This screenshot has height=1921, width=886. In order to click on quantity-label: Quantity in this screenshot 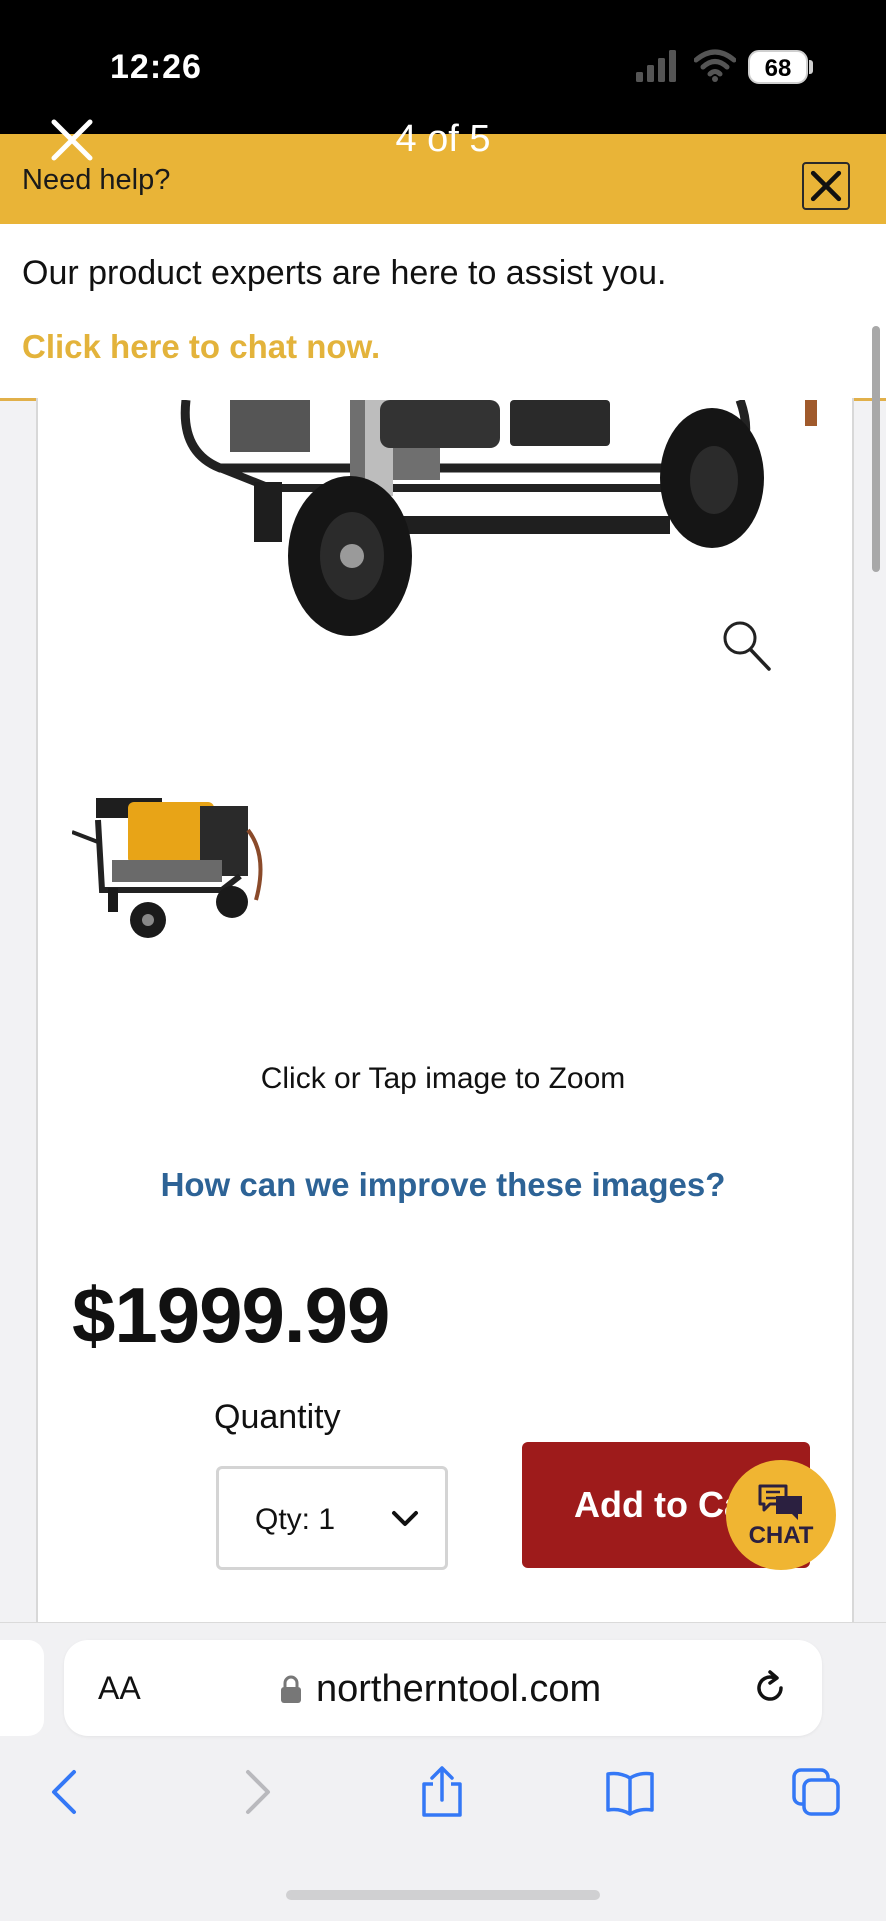, I will do `click(277, 1417)`.